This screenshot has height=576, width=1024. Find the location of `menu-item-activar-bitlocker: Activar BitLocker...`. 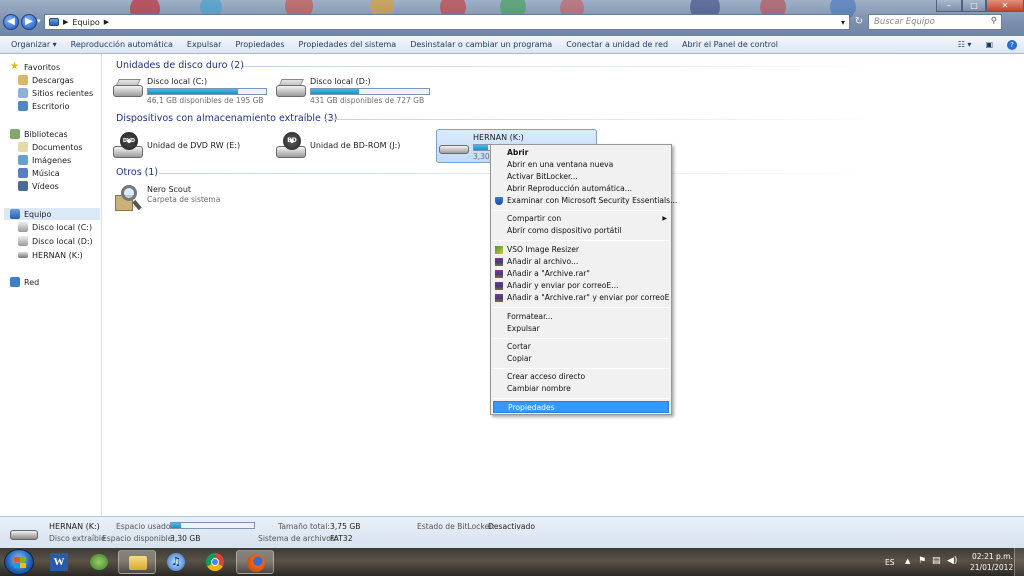

menu-item-activar-bitlocker: Activar BitLocker... is located at coordinates (581, 177).